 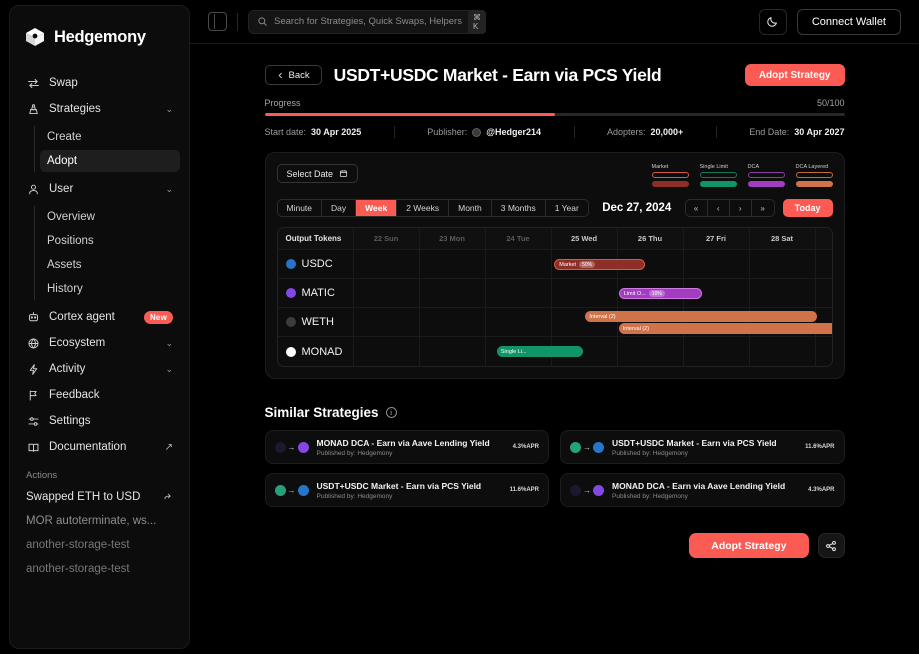 I want to click on range-selector: Minute Day Week 2 Weeks Month 3 Months 1 Year, so click(x=432, y=208).